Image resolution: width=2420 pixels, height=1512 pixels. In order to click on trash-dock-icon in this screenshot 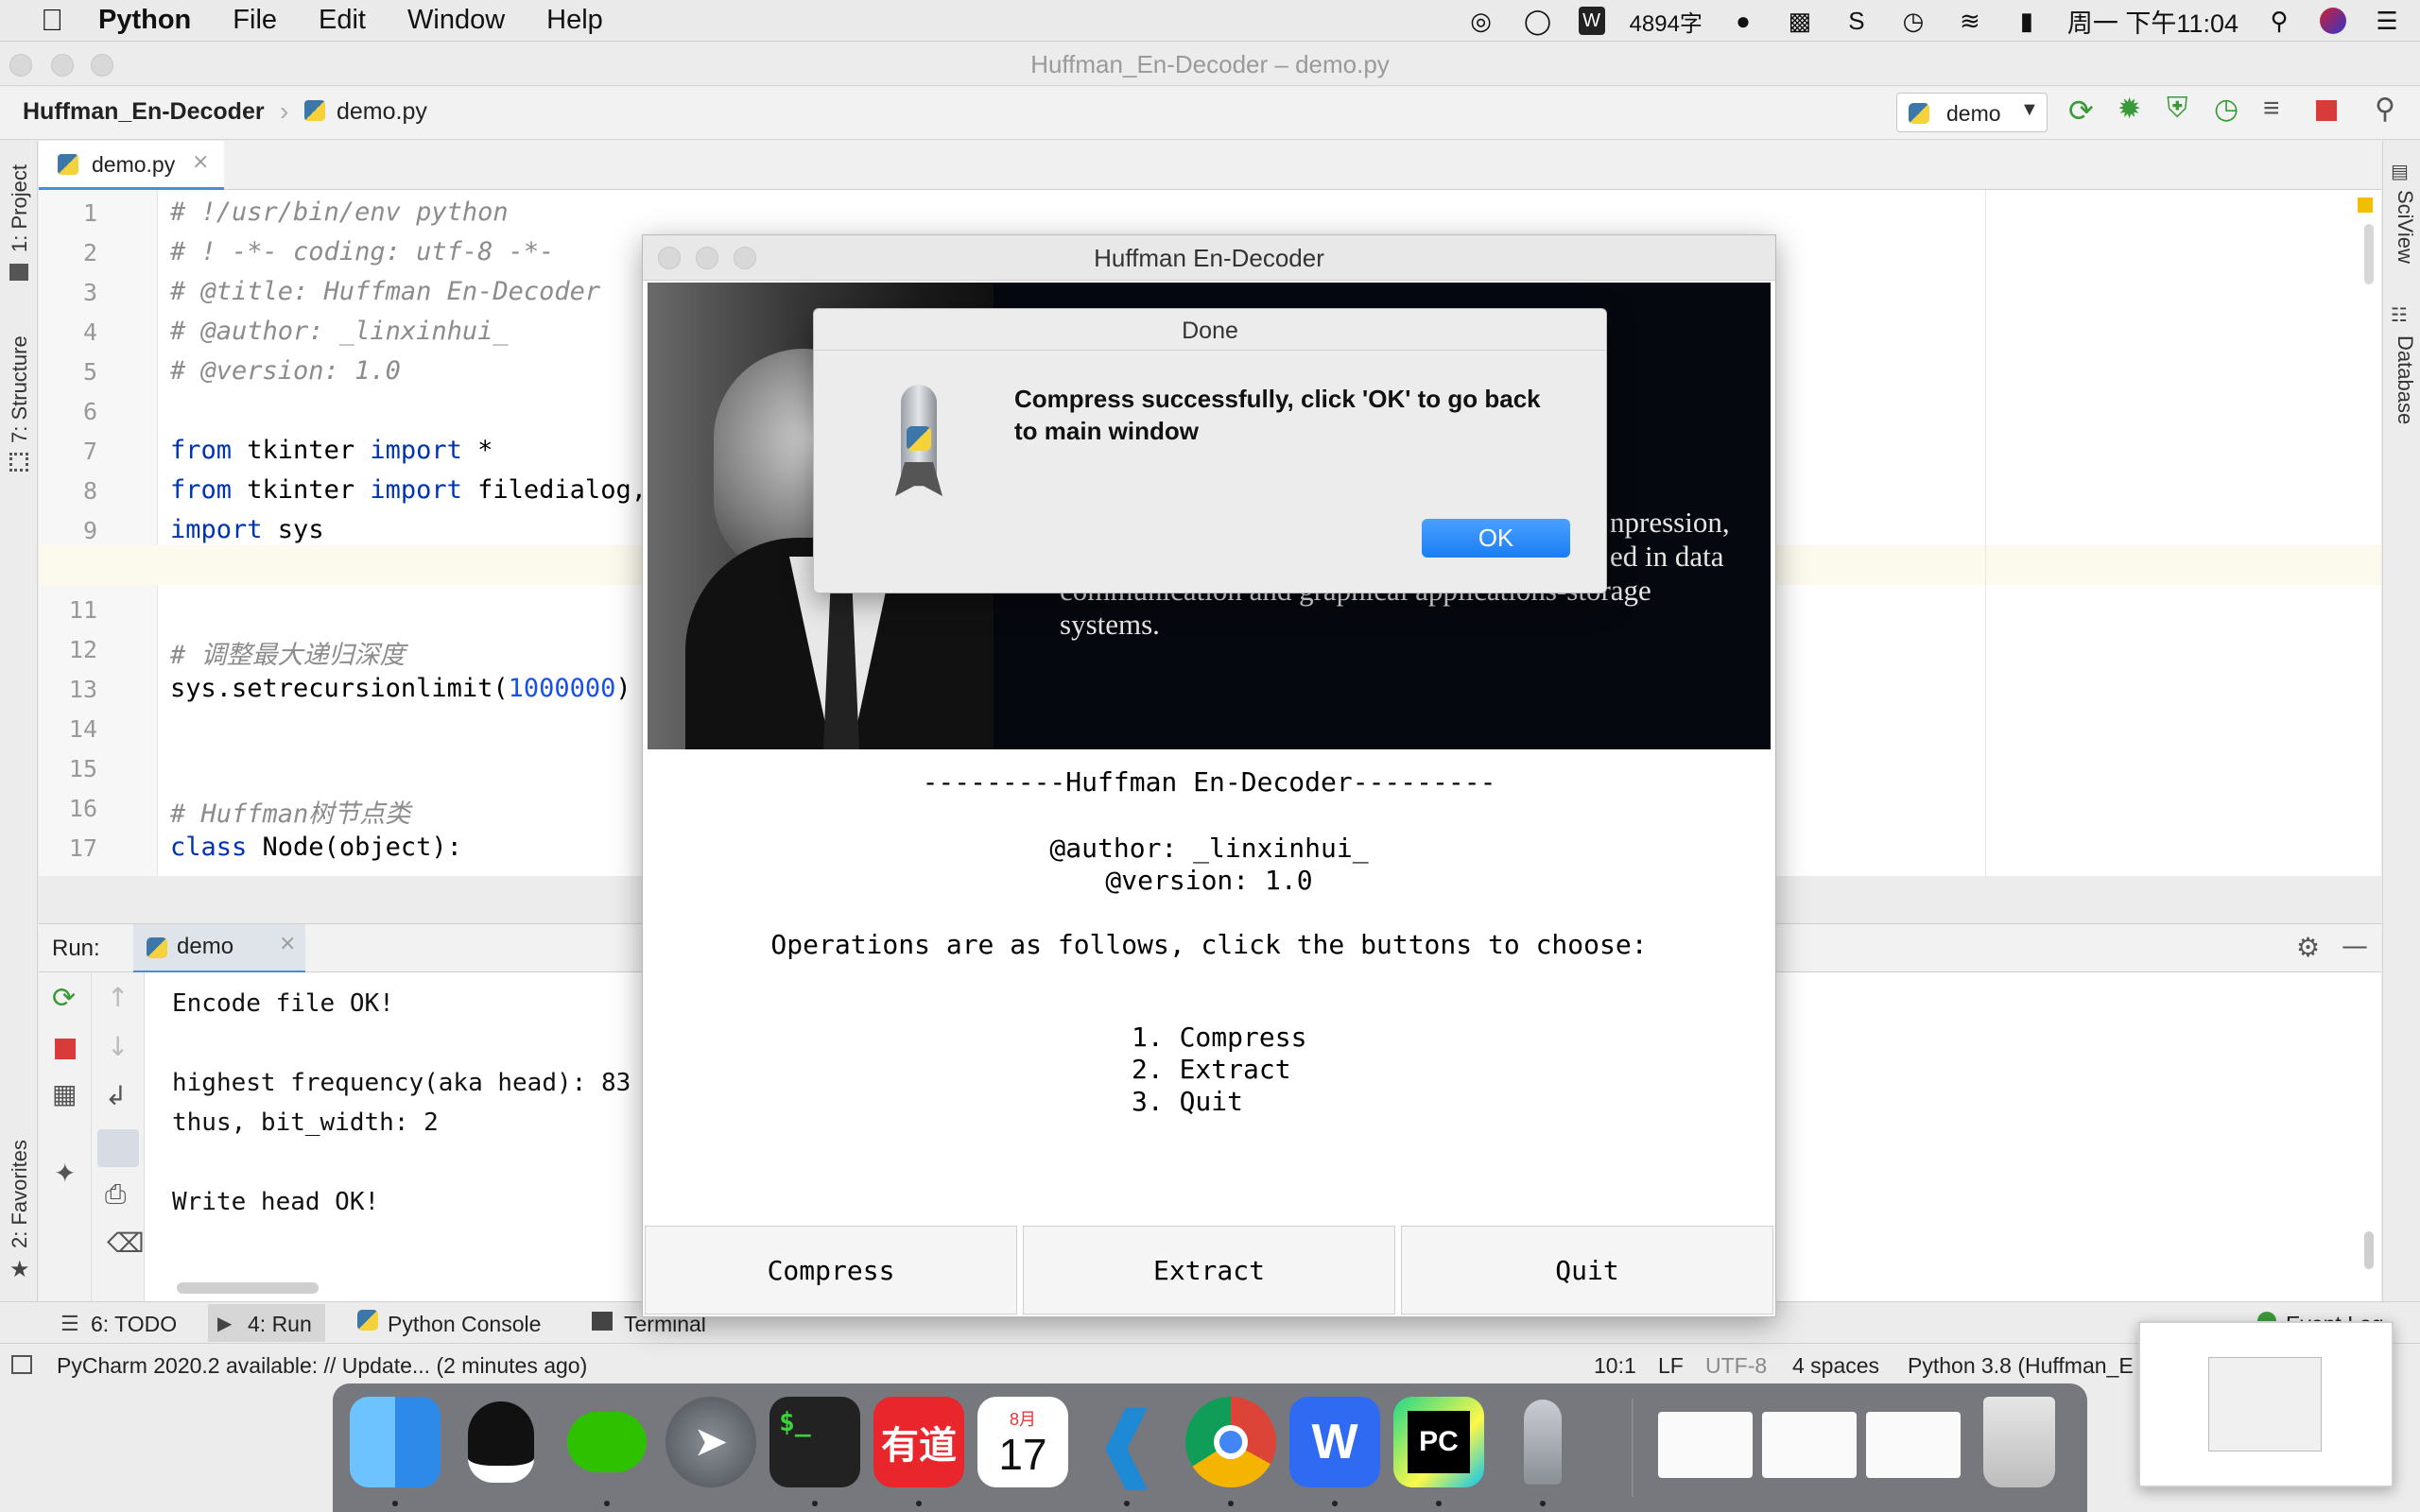, I will do `click(2019, 1442)`.